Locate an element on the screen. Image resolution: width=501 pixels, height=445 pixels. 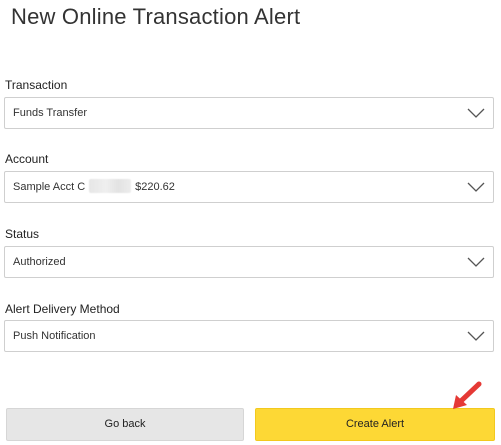
transaction-label: Transaction is located at coordinates (36, 85).